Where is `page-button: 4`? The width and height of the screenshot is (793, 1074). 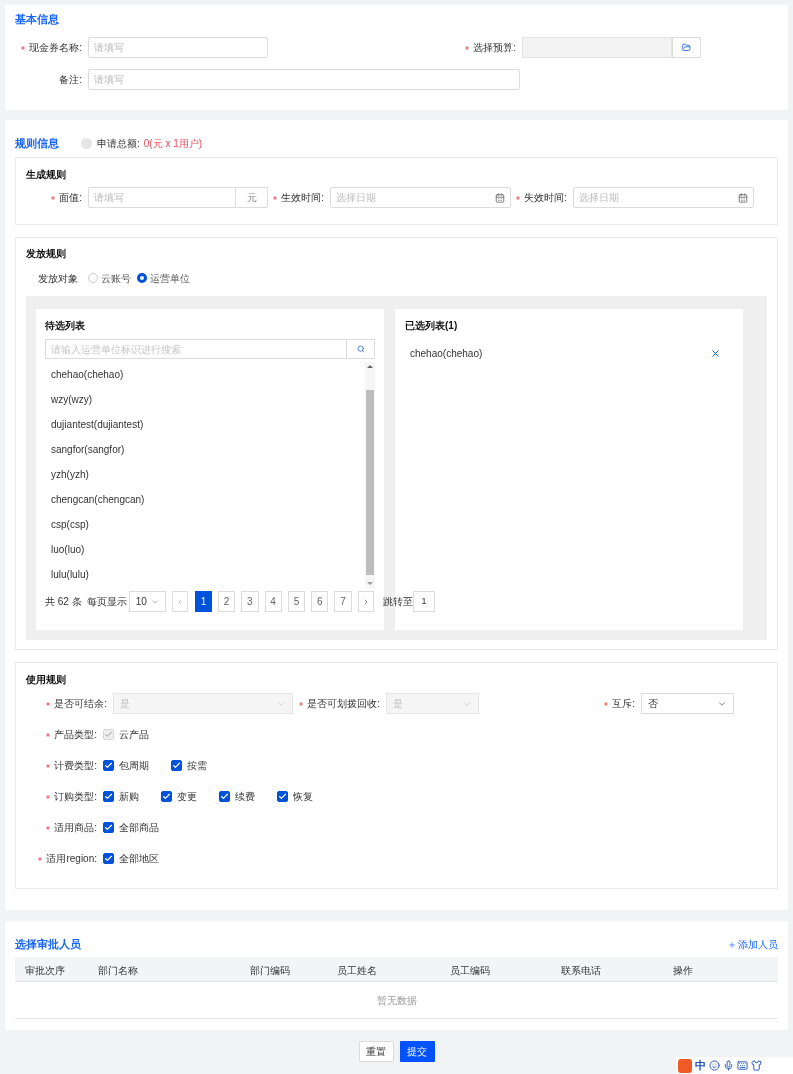 page-button: 4 is located at coordinates (273, 601).